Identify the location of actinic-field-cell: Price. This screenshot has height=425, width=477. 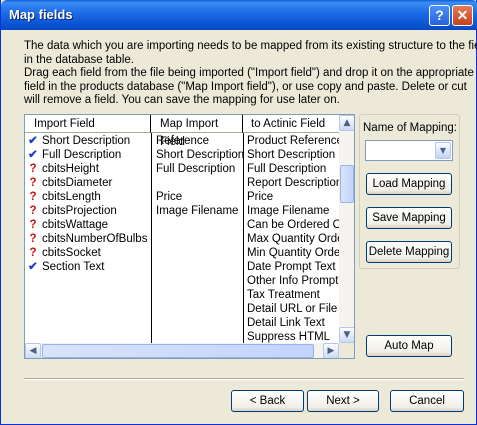
(292, 197).